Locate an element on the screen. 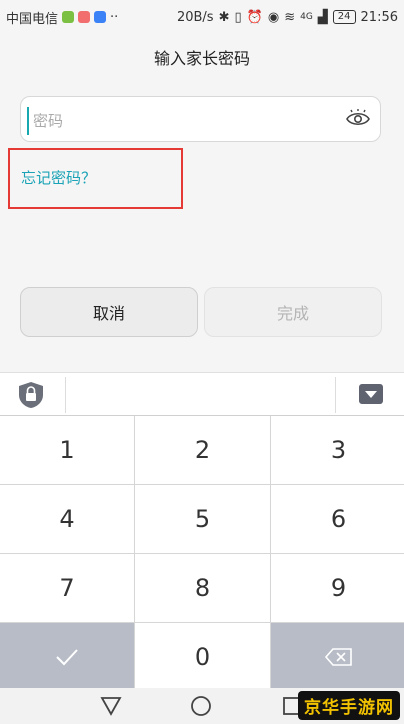 This screenshot has width=404, height=724. checkmark-icon is located at coordinates (67, 657).